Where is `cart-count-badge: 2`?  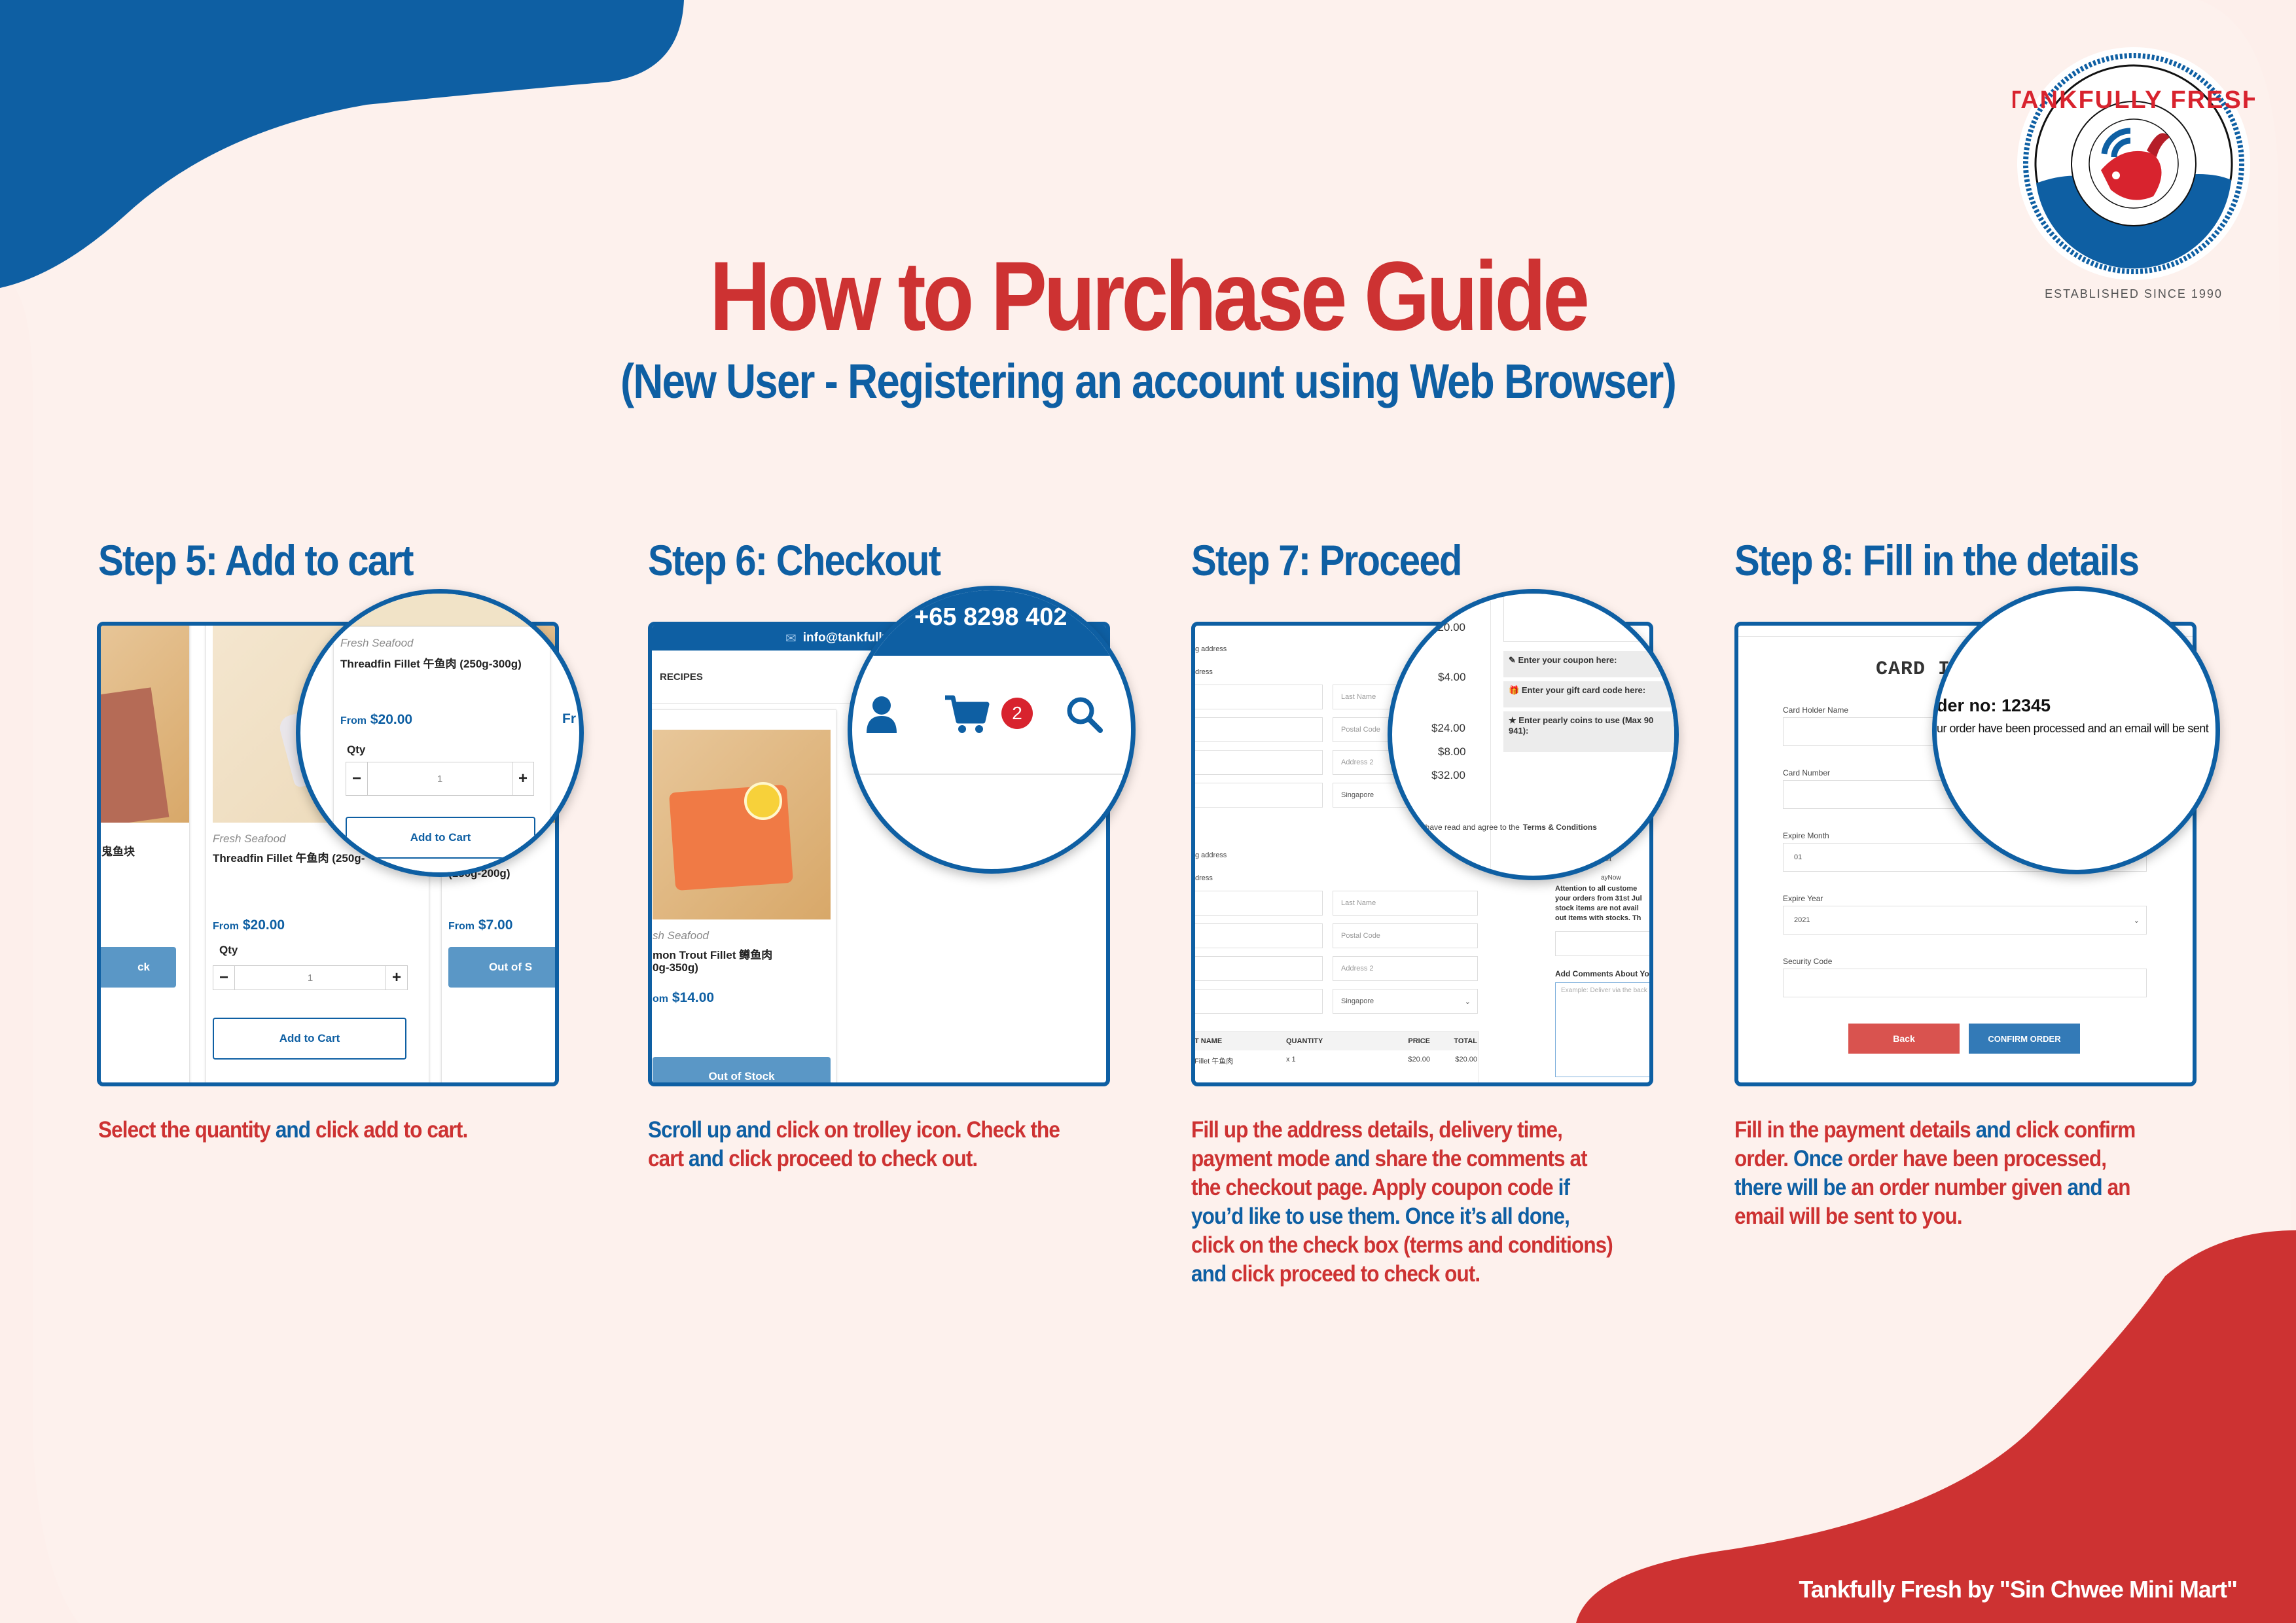
cart-count-badge: 2 is located at coordinates (1017, 713).